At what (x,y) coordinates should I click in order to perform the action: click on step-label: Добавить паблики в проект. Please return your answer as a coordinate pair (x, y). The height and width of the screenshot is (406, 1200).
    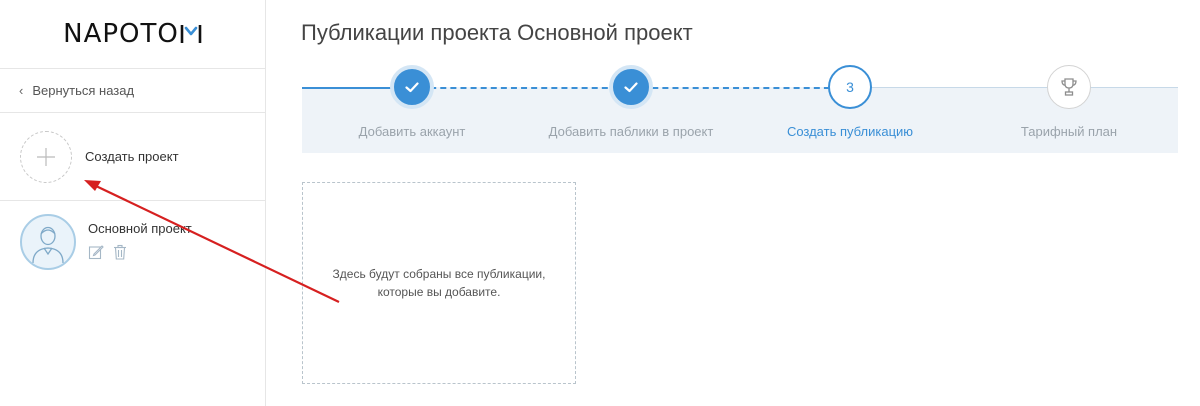
    Looking at the image, I should click on (631, 131).